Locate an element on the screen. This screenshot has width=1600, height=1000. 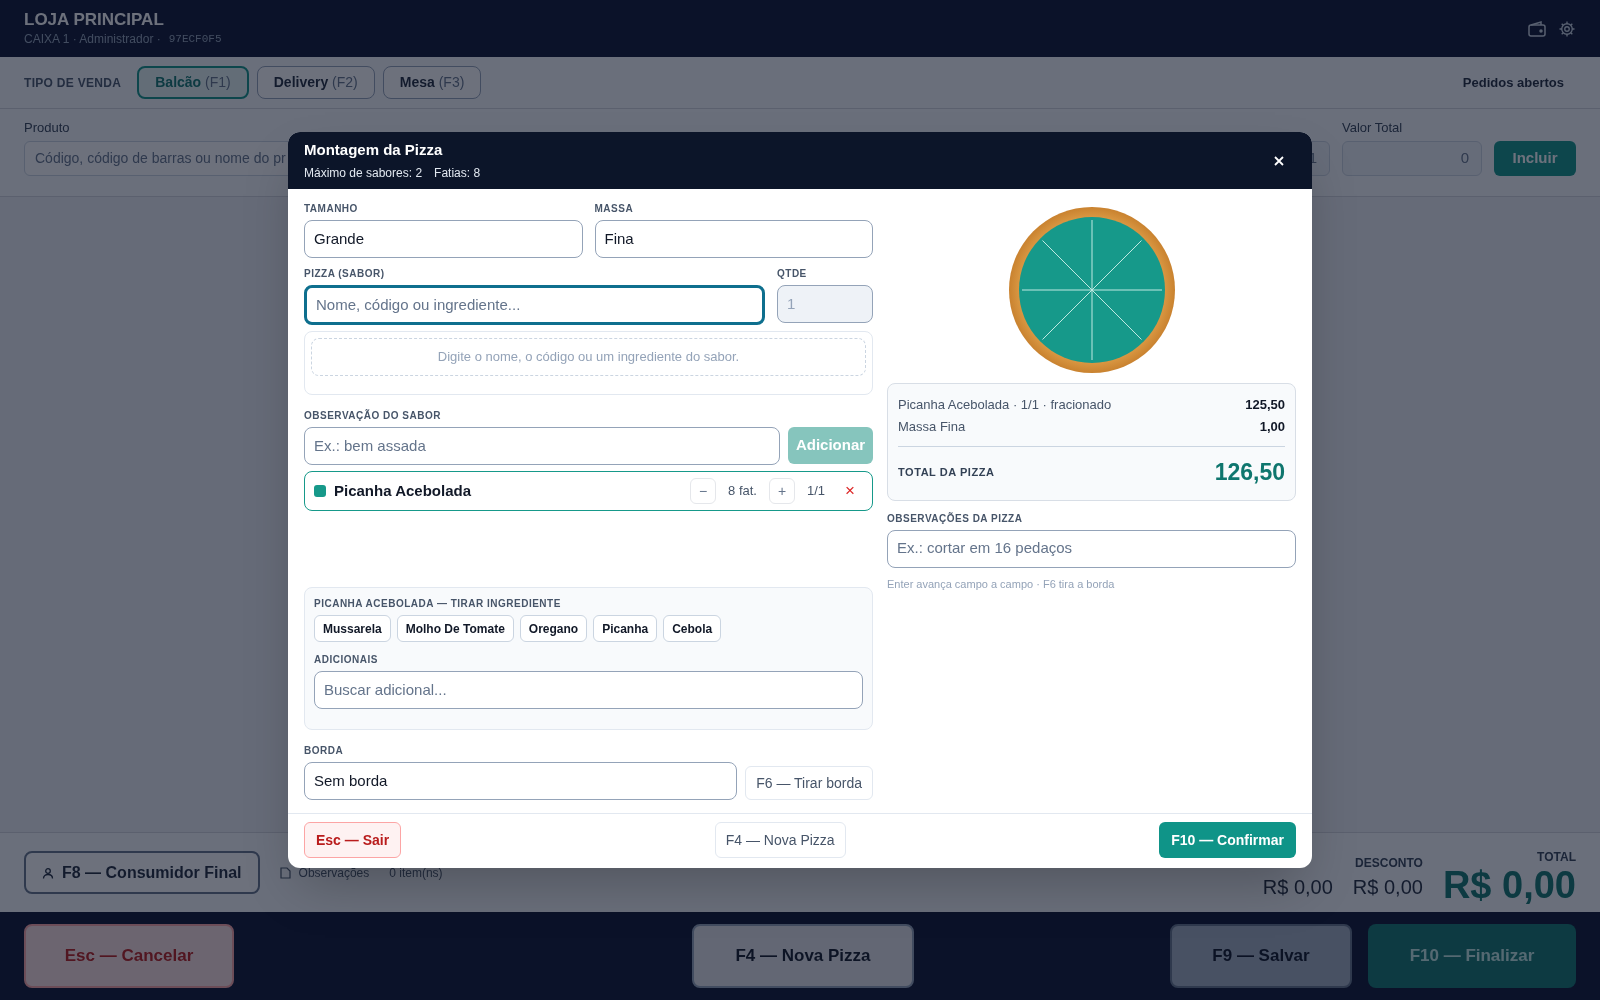
flavor-fraction: 1/1 is located at coordinates (816, 491).